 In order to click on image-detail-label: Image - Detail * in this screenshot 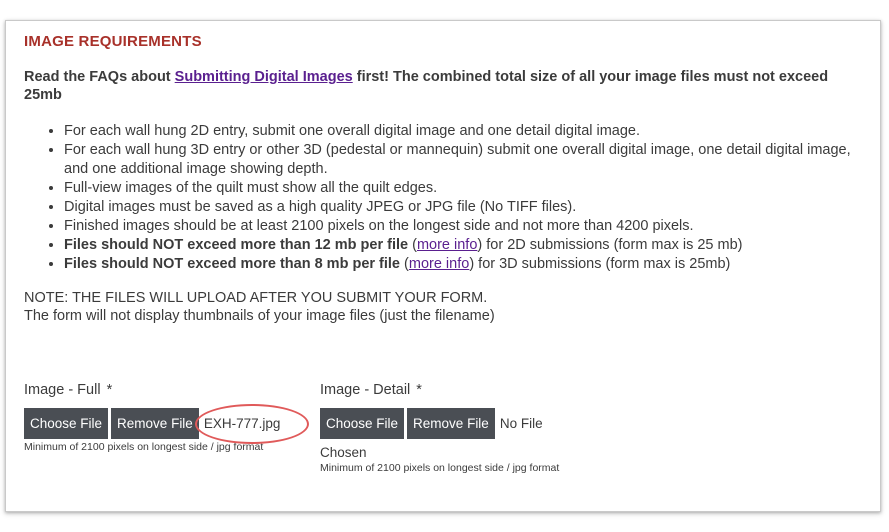, I will do `click(465, 390)`.